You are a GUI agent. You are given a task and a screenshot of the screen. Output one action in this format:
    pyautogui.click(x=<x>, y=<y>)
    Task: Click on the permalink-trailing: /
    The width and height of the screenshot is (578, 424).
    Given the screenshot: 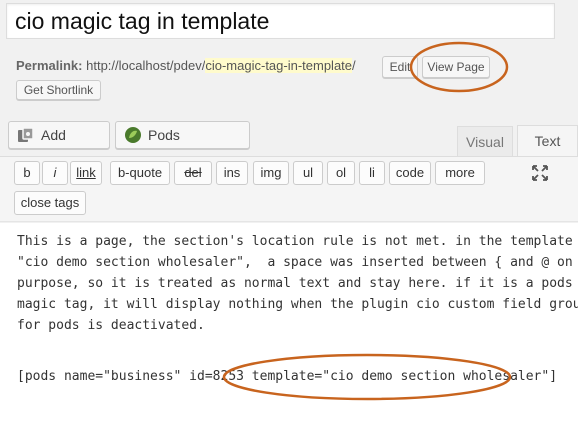 What is the action you would take?
    pyautogui.click(x=354, y=65)
    